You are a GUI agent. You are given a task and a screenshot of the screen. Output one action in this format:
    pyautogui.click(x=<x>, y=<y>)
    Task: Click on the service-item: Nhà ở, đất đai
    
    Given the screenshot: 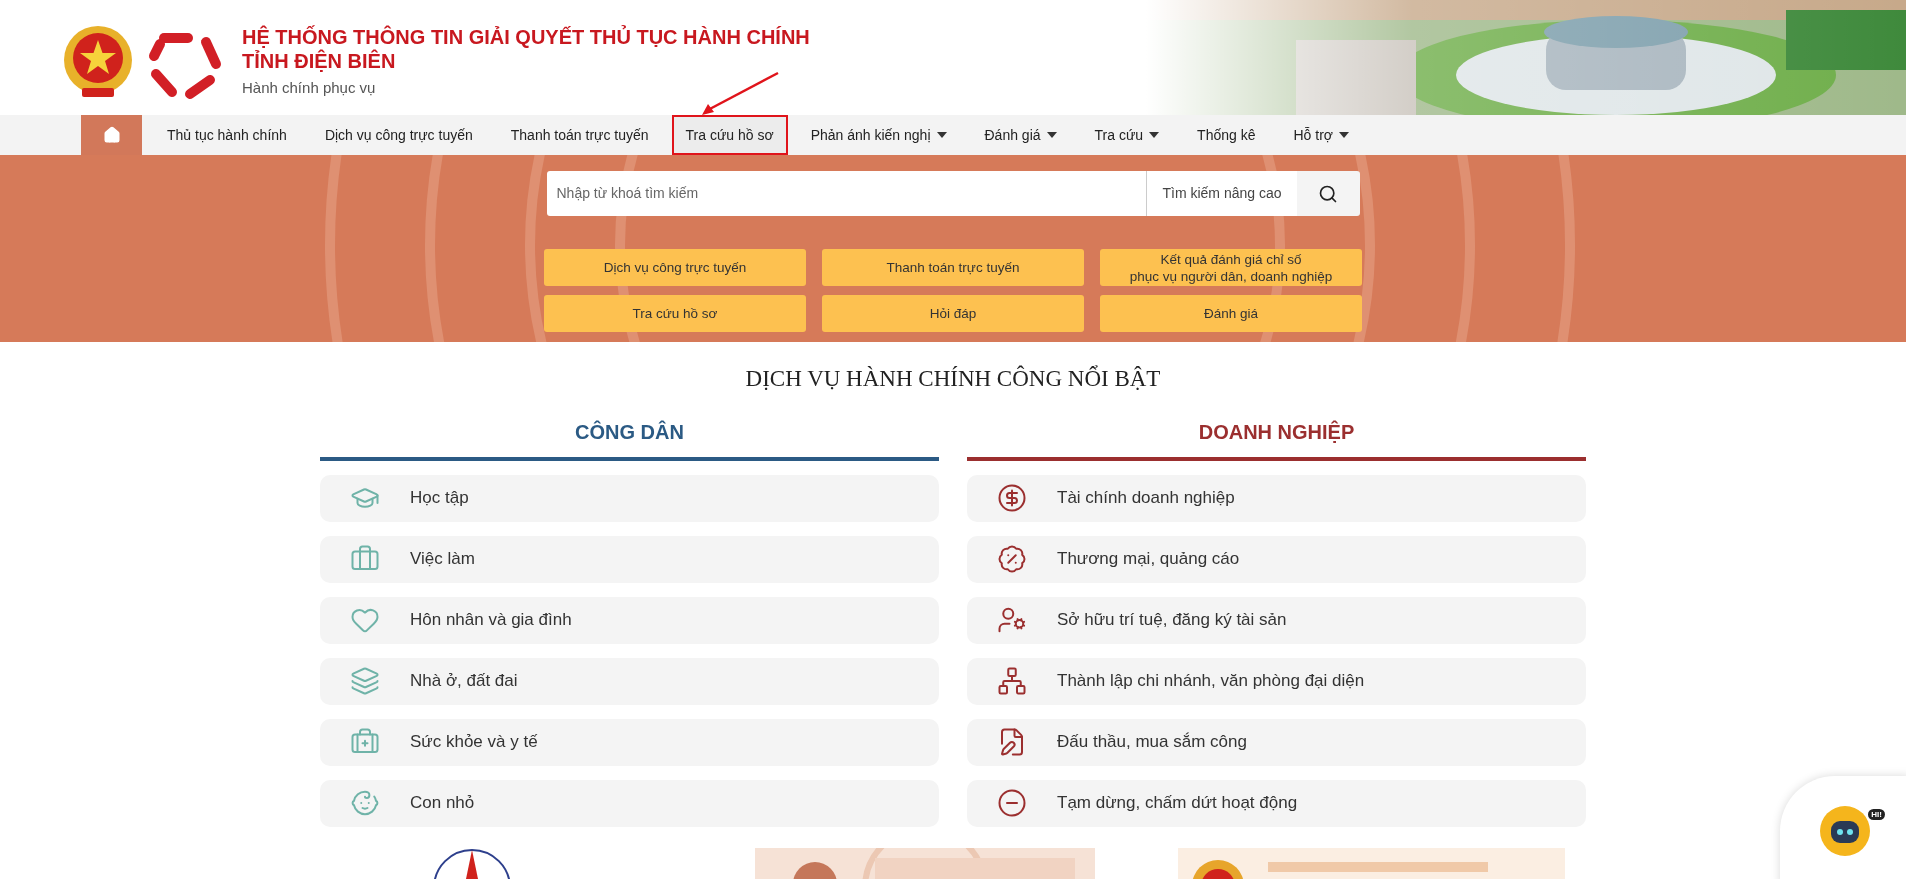 What is the action you would take?
    pyautogui.click(x=629, y=681)
    